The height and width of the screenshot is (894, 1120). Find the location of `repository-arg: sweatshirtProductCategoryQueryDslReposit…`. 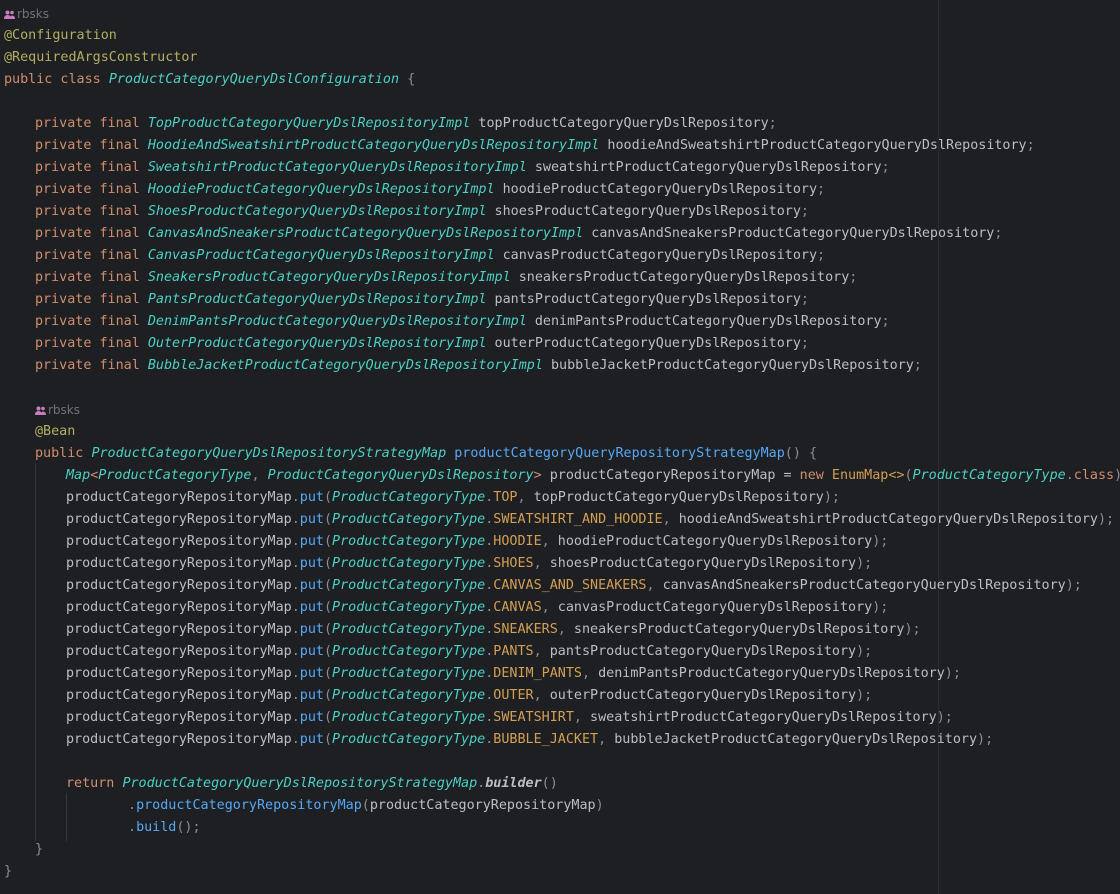

repository-arg: sweatshirtProductCategoryQueryDslReposit… is located at coordinates (763, 717).